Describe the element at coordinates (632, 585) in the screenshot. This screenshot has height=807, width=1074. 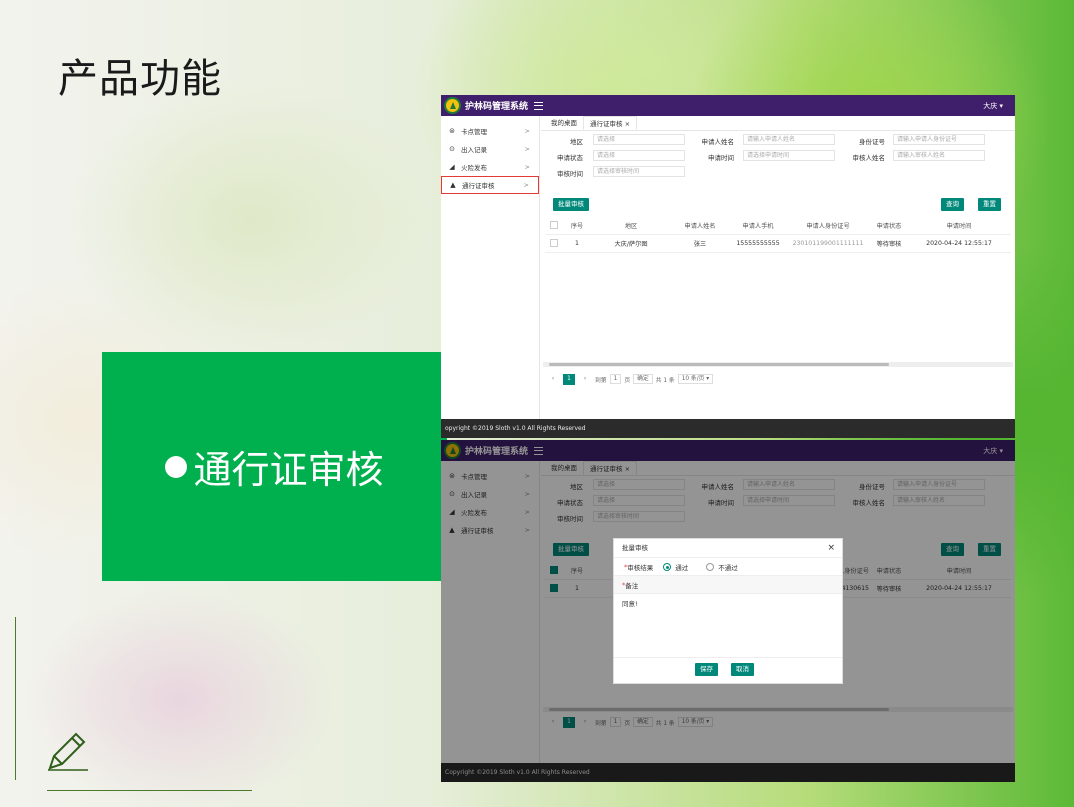
I see `remark-label: 备注` at that location.